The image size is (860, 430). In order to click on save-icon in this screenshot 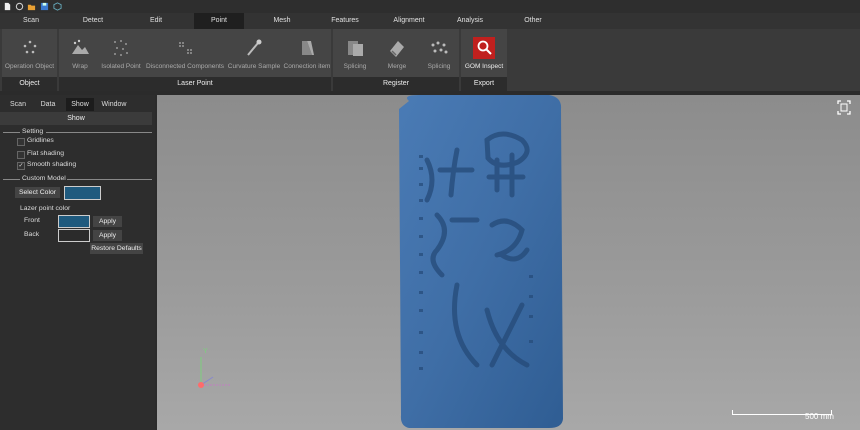, I will do `click(44, 6)`.